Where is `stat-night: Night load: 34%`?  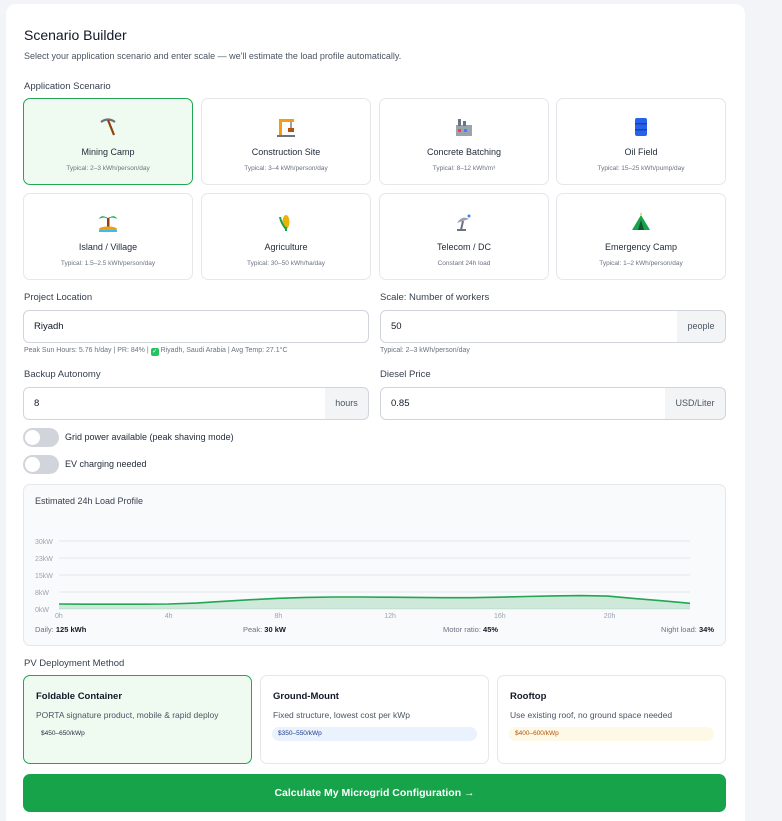 stat-night: Night load: 34% is located at coordinates (687, 629).